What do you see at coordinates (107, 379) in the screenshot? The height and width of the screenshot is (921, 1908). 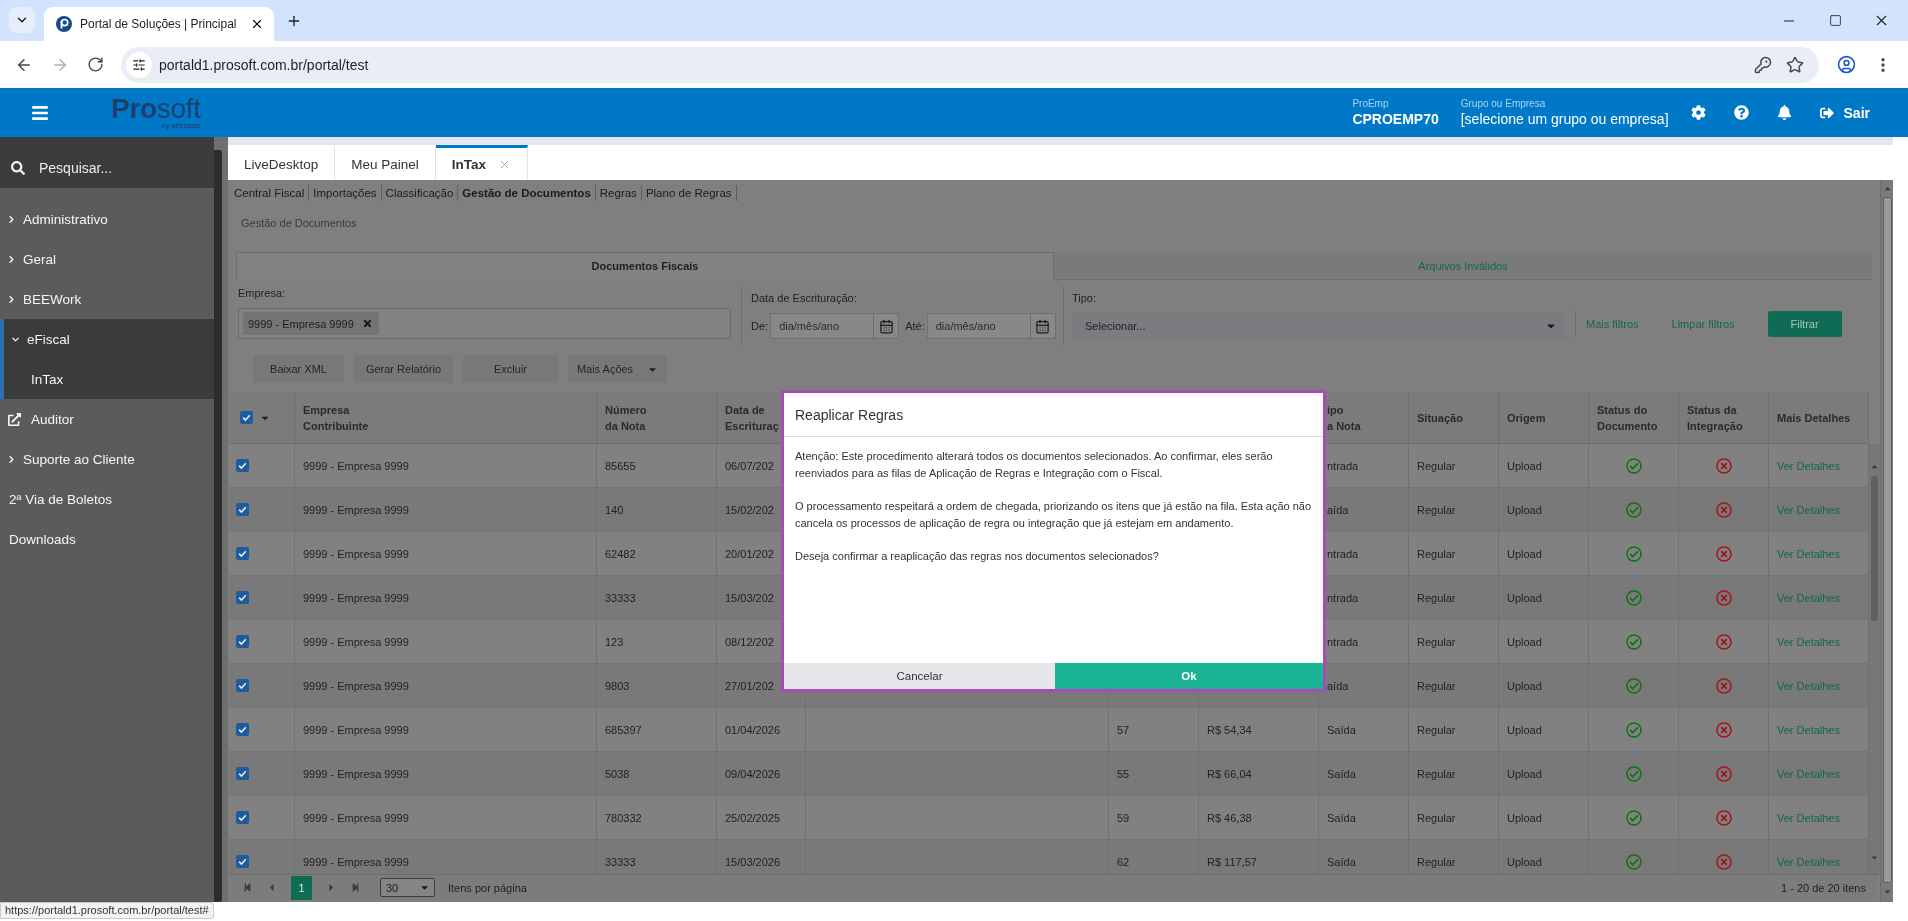 I see `sidebar-subitem: InTax` at bounding box center [107, 379].